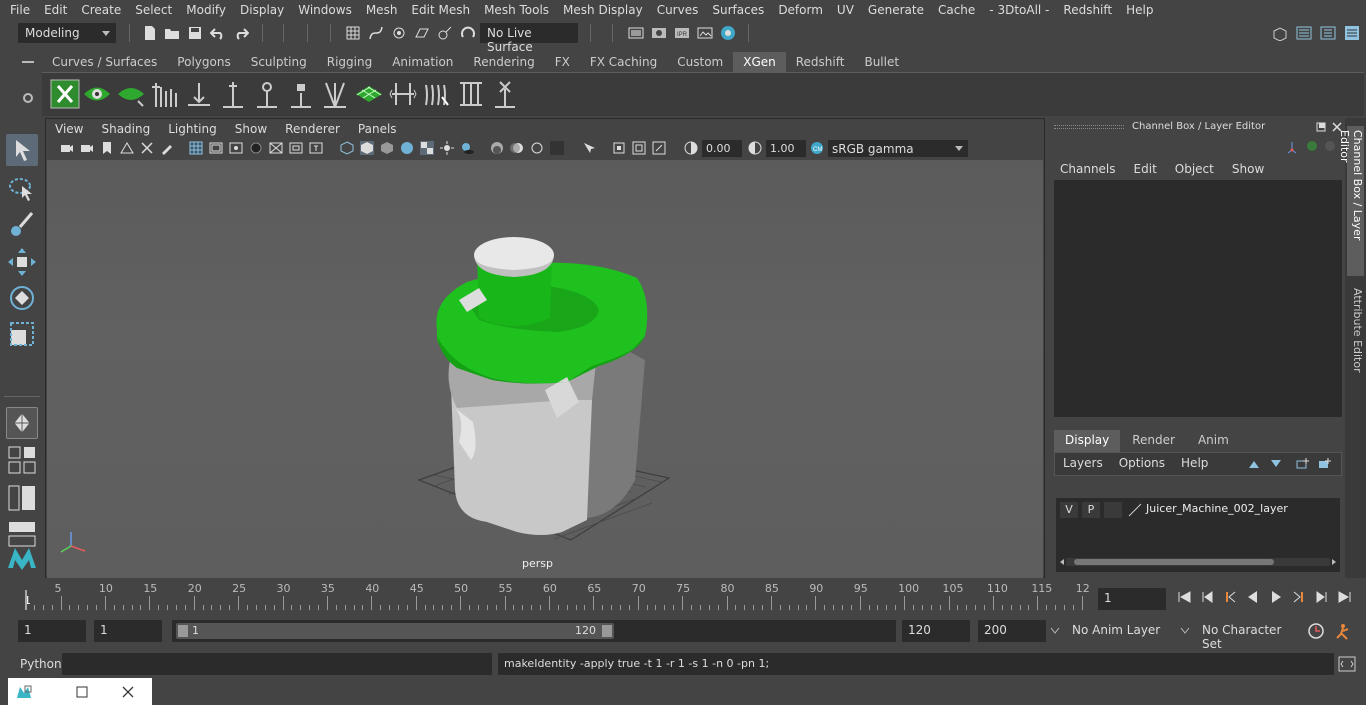 This screenshot has height=705, width=1366. I want to click on layer-name: Juicer_Machine_002_layer, so click(1217, 508).